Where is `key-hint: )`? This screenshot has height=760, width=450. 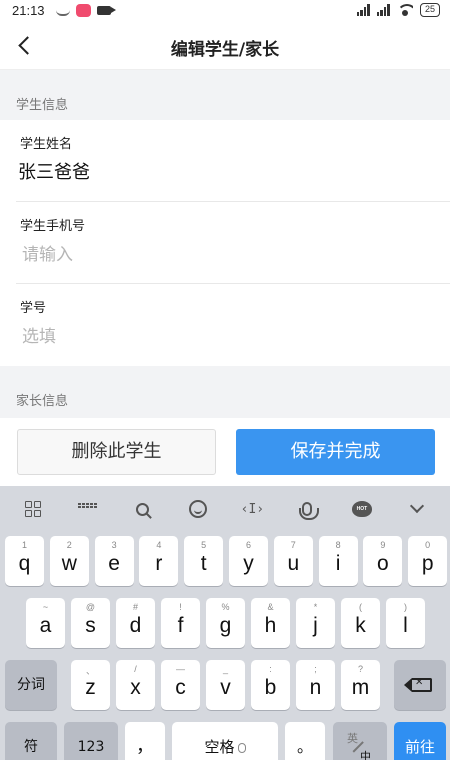 key-hint: ) is located at coordinates (405, 607).